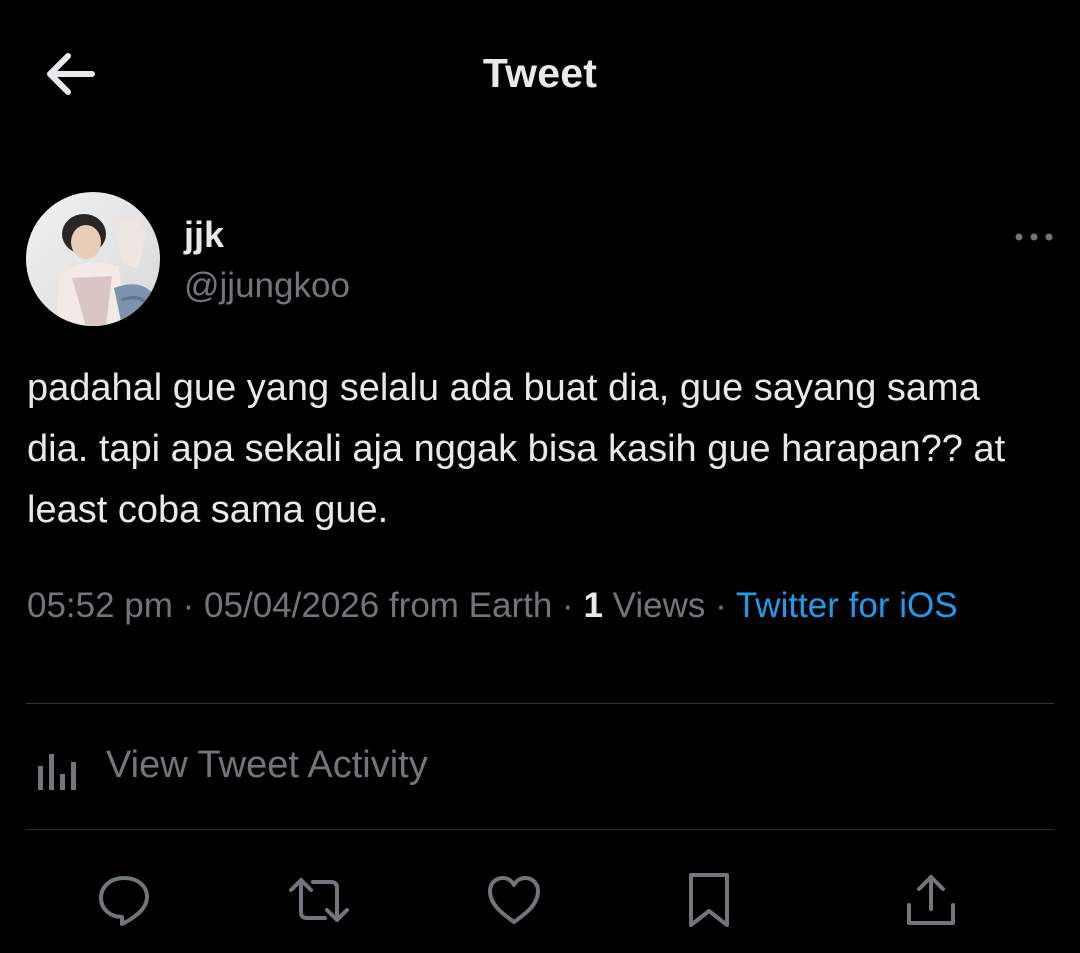 The height and width of the screenshot is (953, 1080). I want to click on like-button, so click(514, 900).